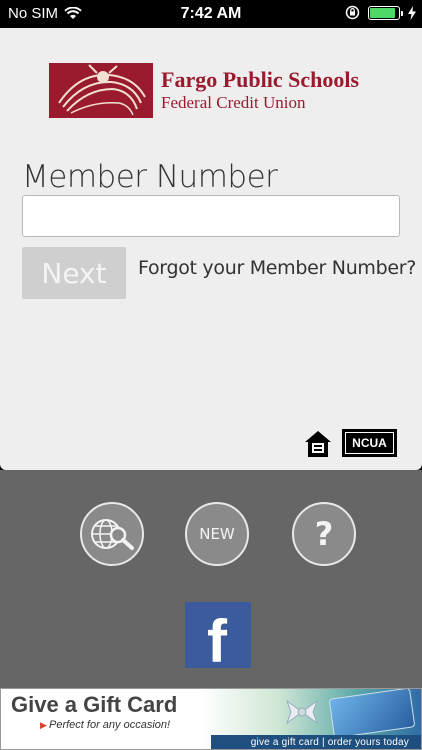  What do you see at coordinates (318, 444) in the screenshot?
I see `equal-housing-icon` at bounding box center [318, 444].